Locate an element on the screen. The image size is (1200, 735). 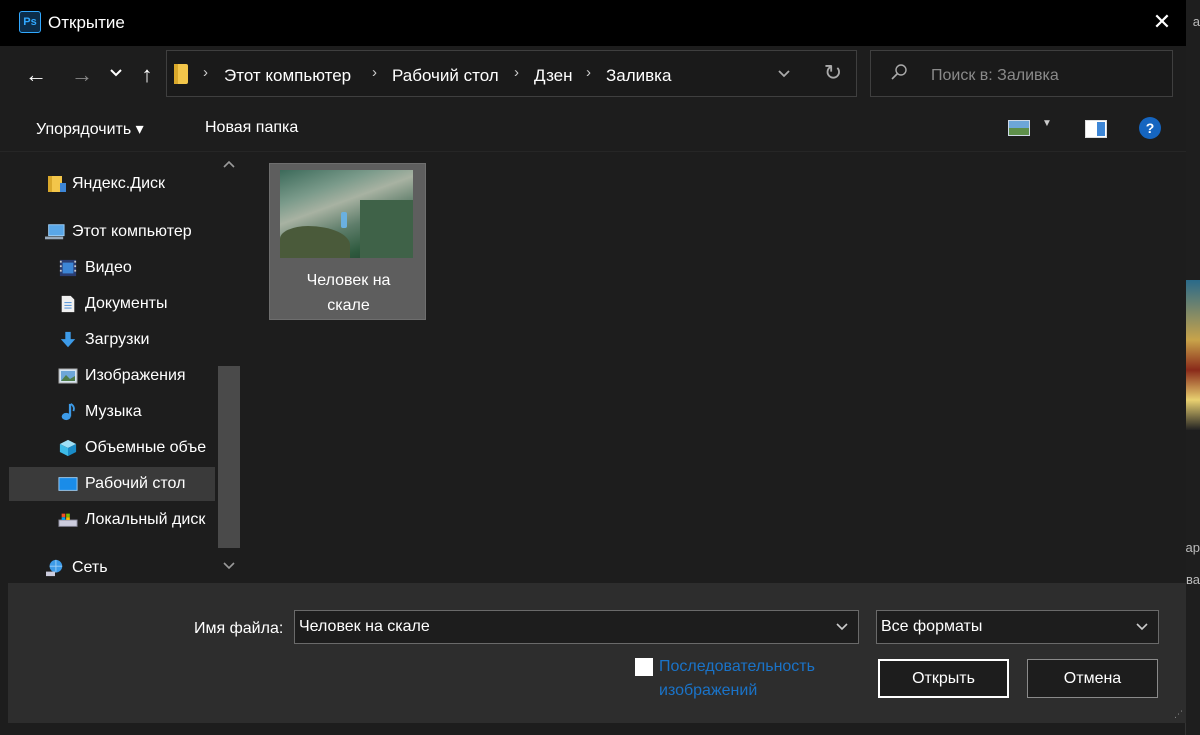
sidebar-item-label: Загрузки is located at coordinates (117, 339).